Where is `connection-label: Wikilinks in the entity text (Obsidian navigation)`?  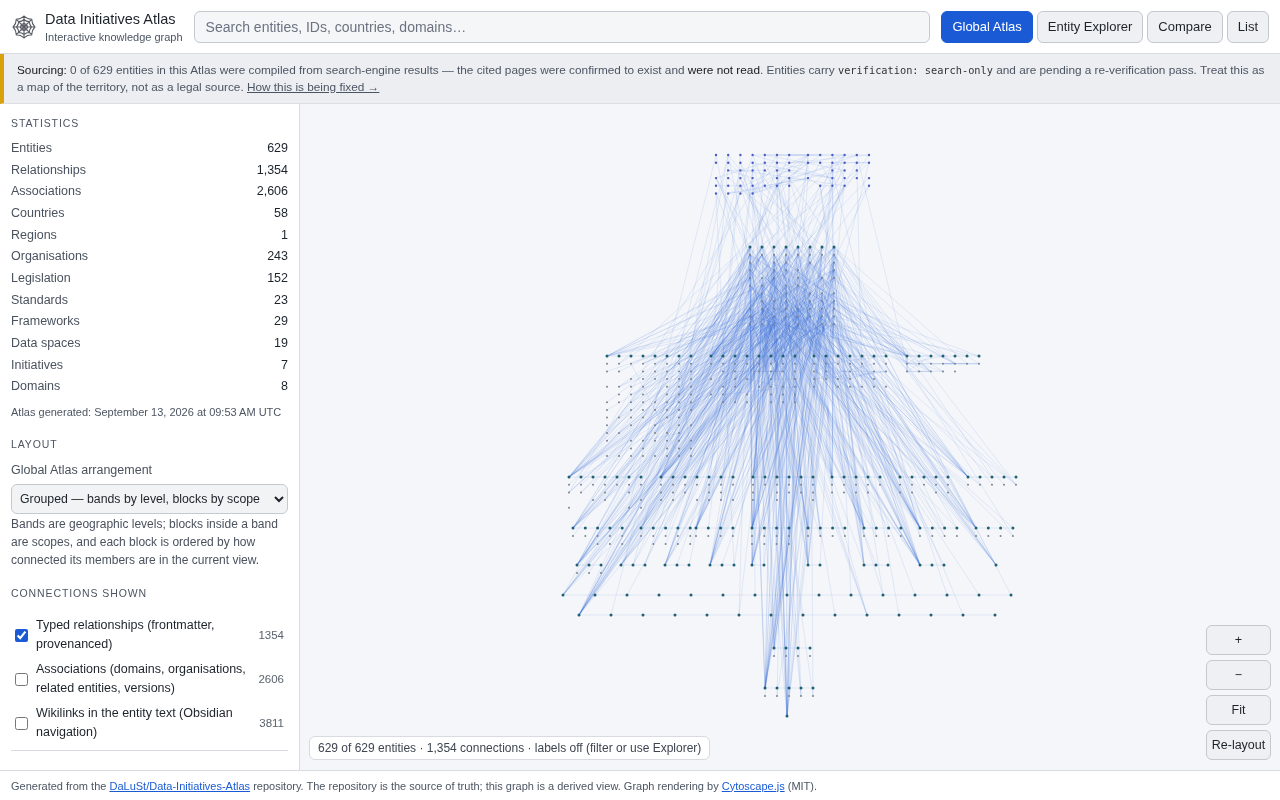
connection-label: Wikilinks in the entity text (Obsidian navigation) is located at coordinates (135, 723).